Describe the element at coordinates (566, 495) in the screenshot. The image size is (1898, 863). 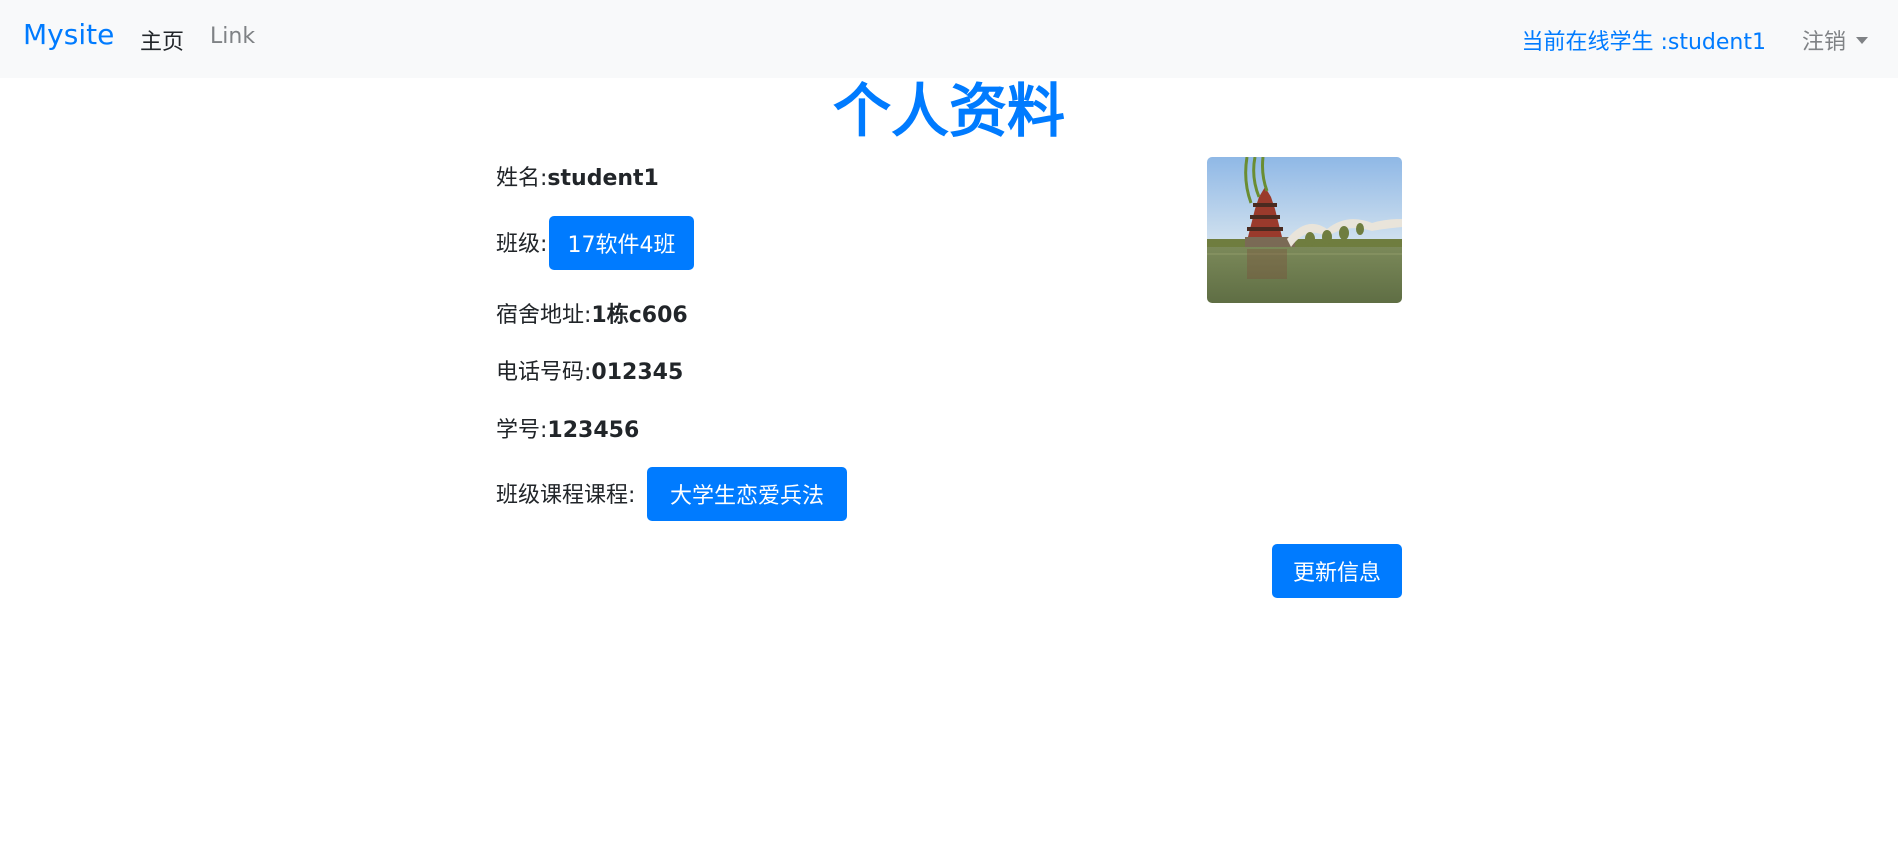
I see `course-label: 班级课程课程:` at that location.